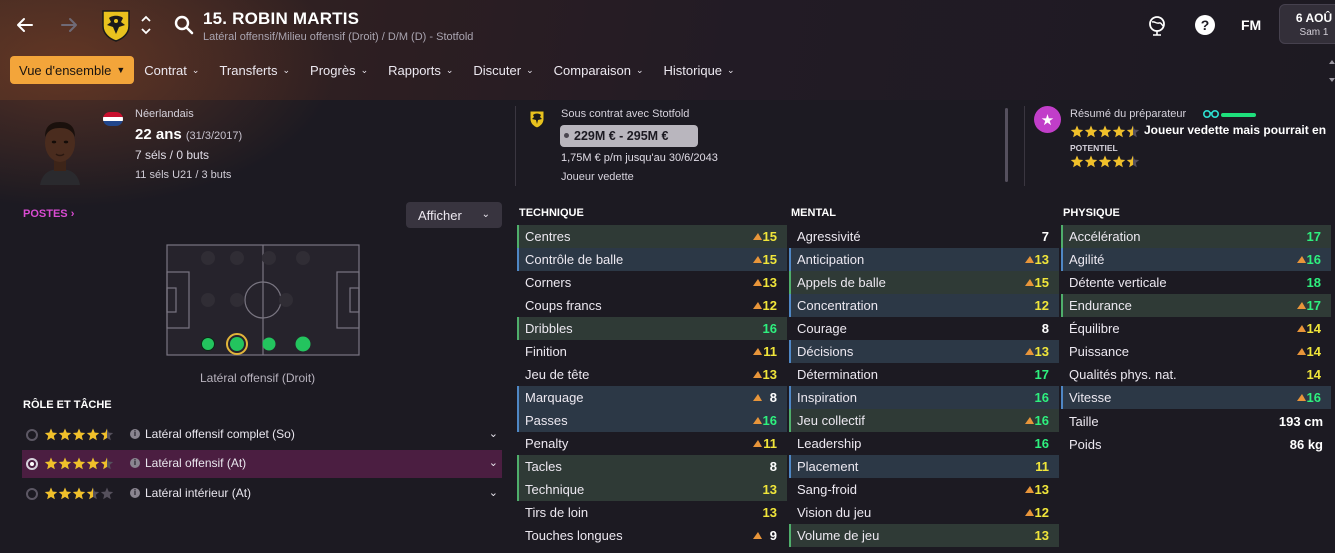 This screenshot has width=1335, height=553. What do you see at coordinates (1157, 25) in the screenshot?
I see `world-globe-icon` at bounding box center [1157, 25].